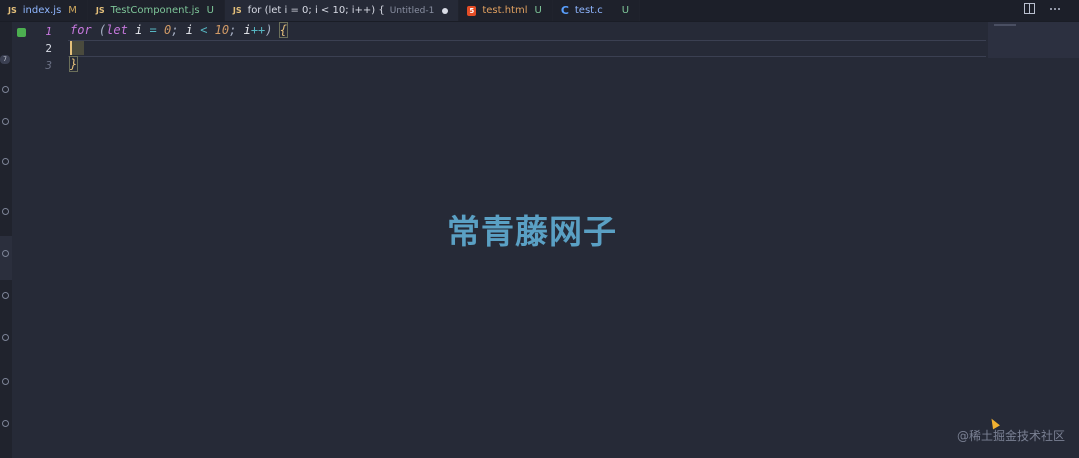  I want to click on operator: <, so click(204, 30).